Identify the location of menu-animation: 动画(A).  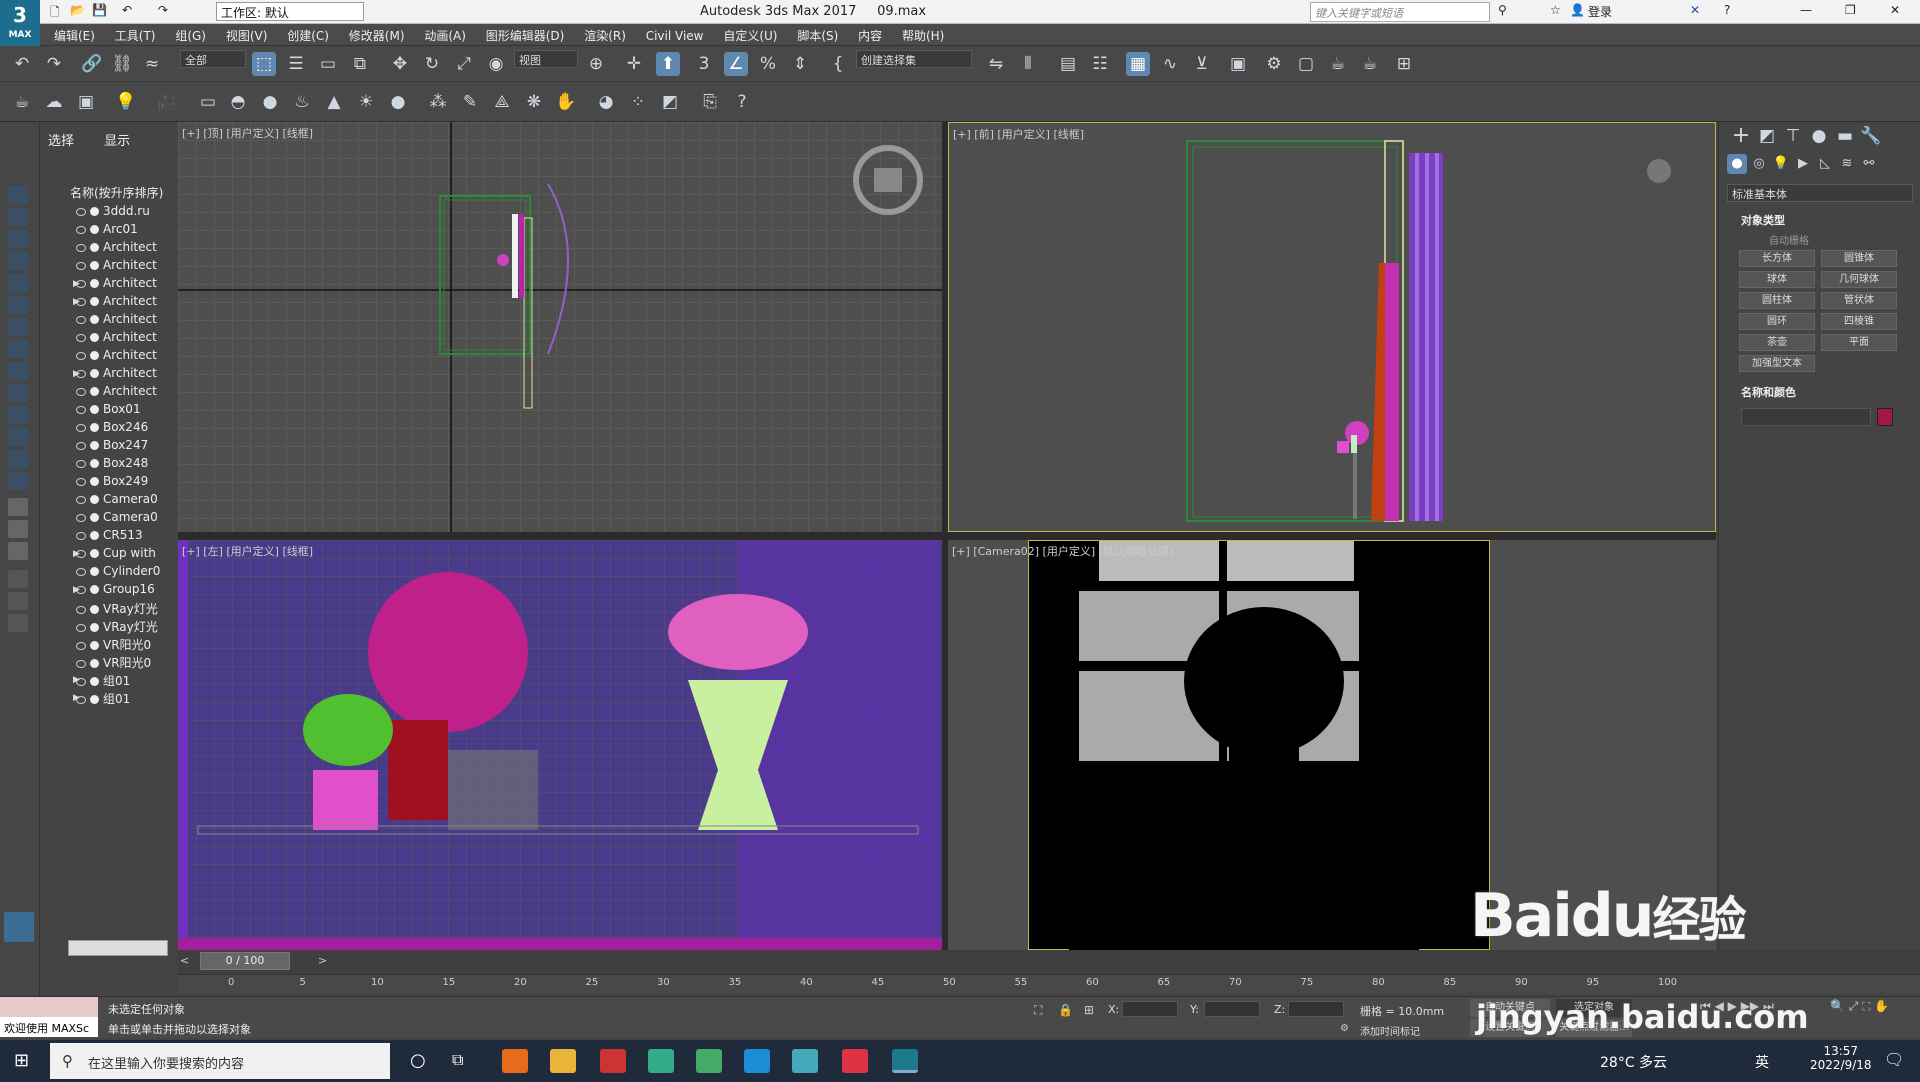
(445, 35).